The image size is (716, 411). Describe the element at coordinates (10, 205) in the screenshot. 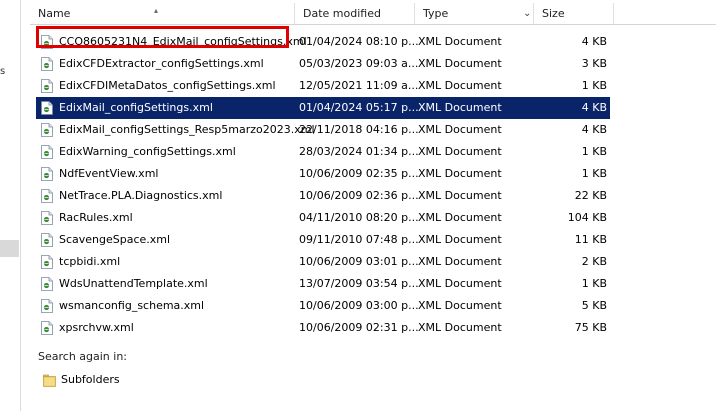

I see `navigation-pane-edge: s` at that location.